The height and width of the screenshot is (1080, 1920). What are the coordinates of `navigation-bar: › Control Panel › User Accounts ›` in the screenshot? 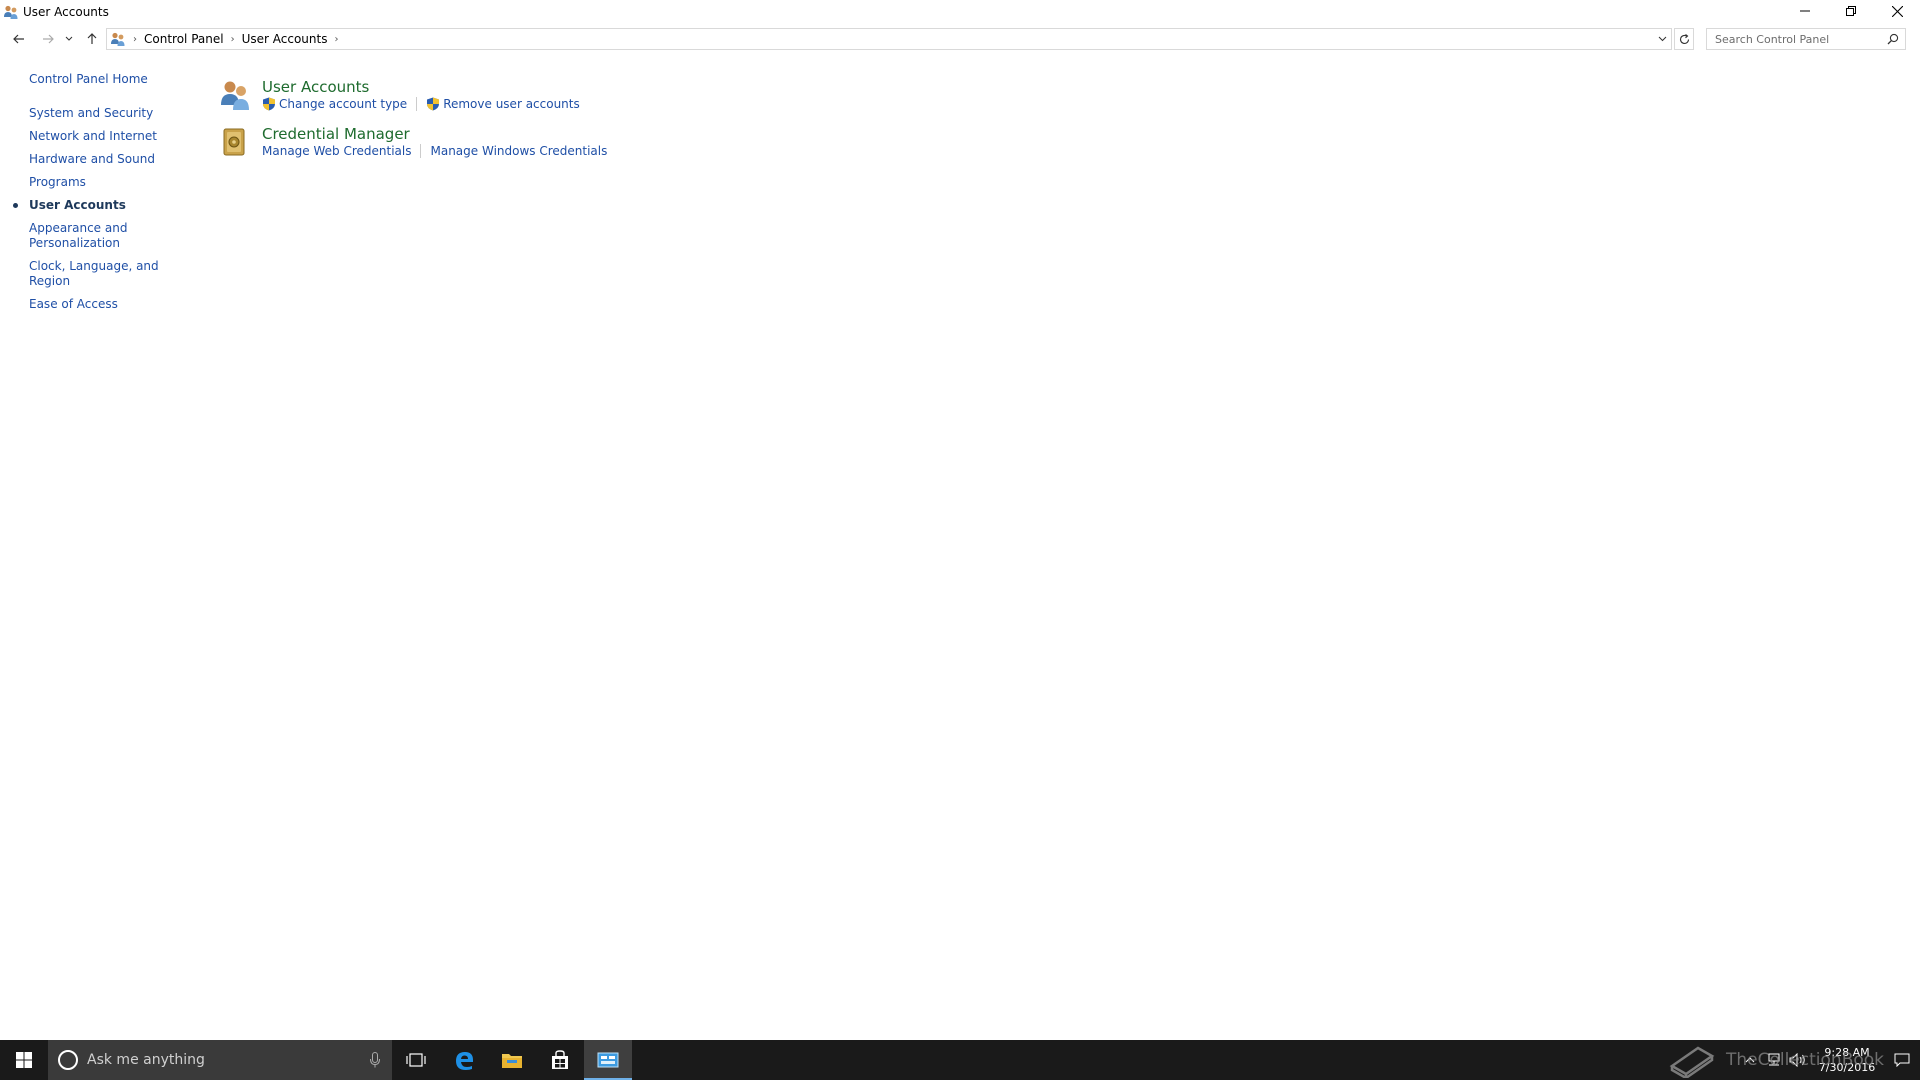 It's located at (960, 39).